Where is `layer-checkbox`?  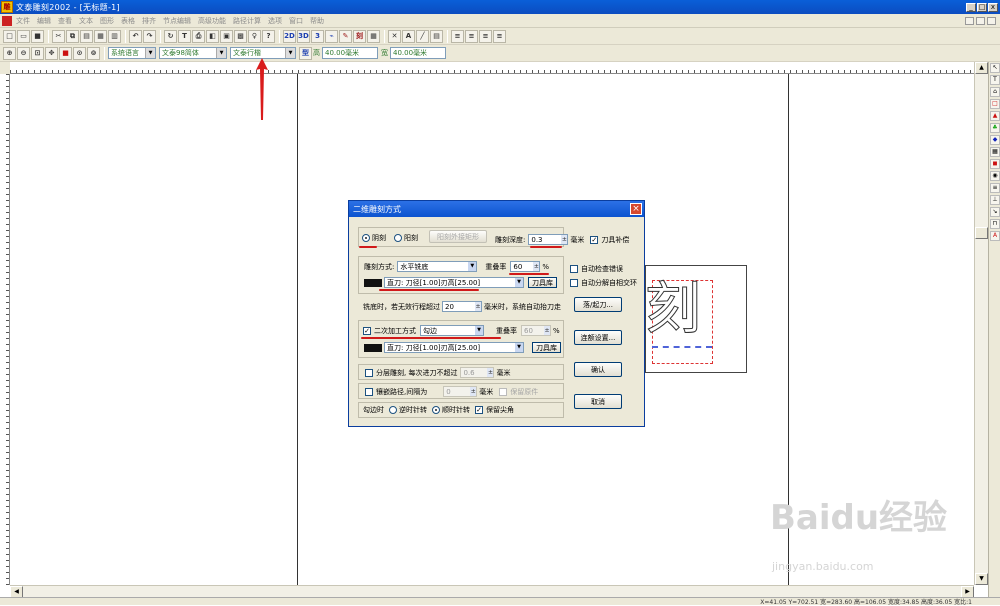 layer-checkbox is located at coordinates (369, 372).